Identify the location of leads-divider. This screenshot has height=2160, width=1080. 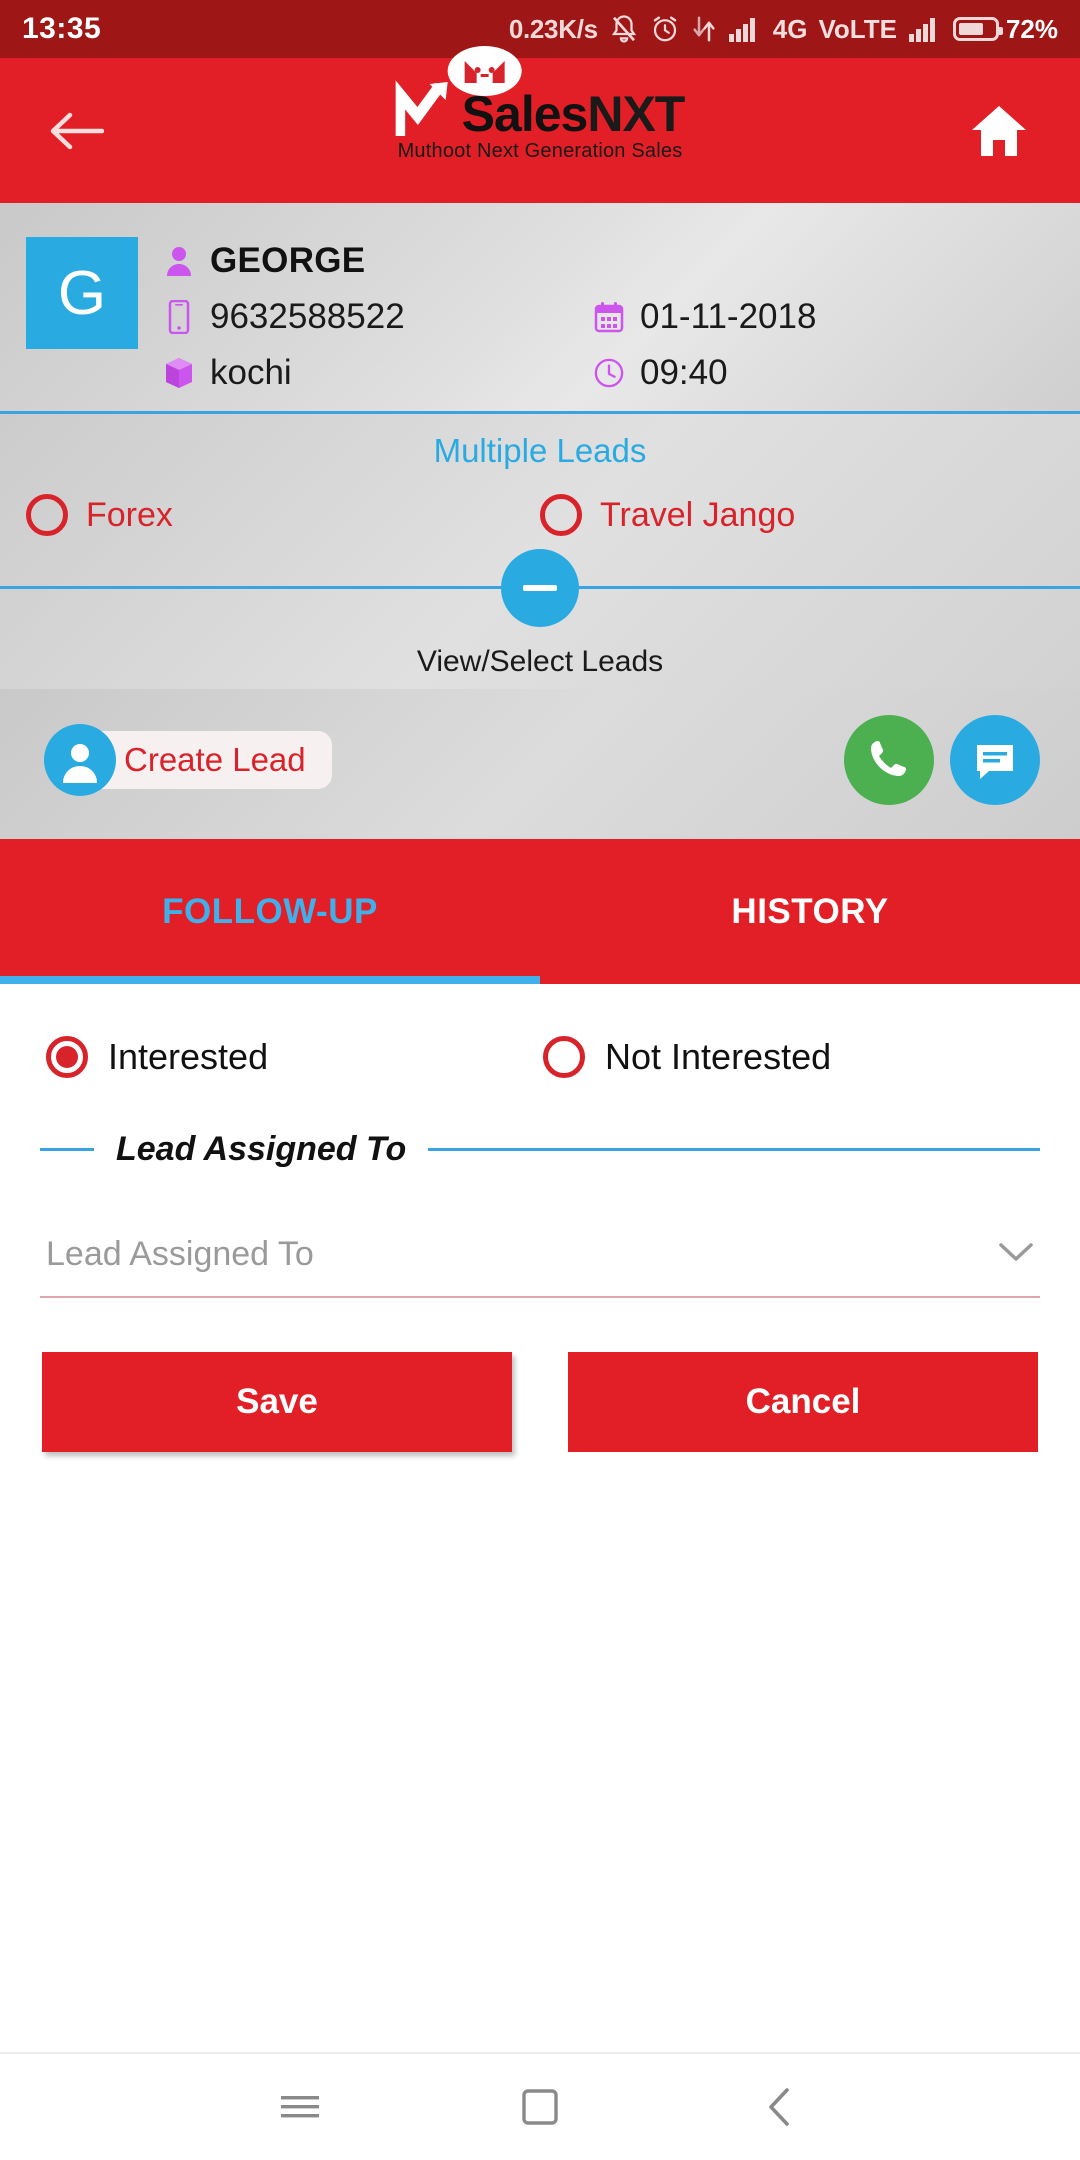
(540, 587).